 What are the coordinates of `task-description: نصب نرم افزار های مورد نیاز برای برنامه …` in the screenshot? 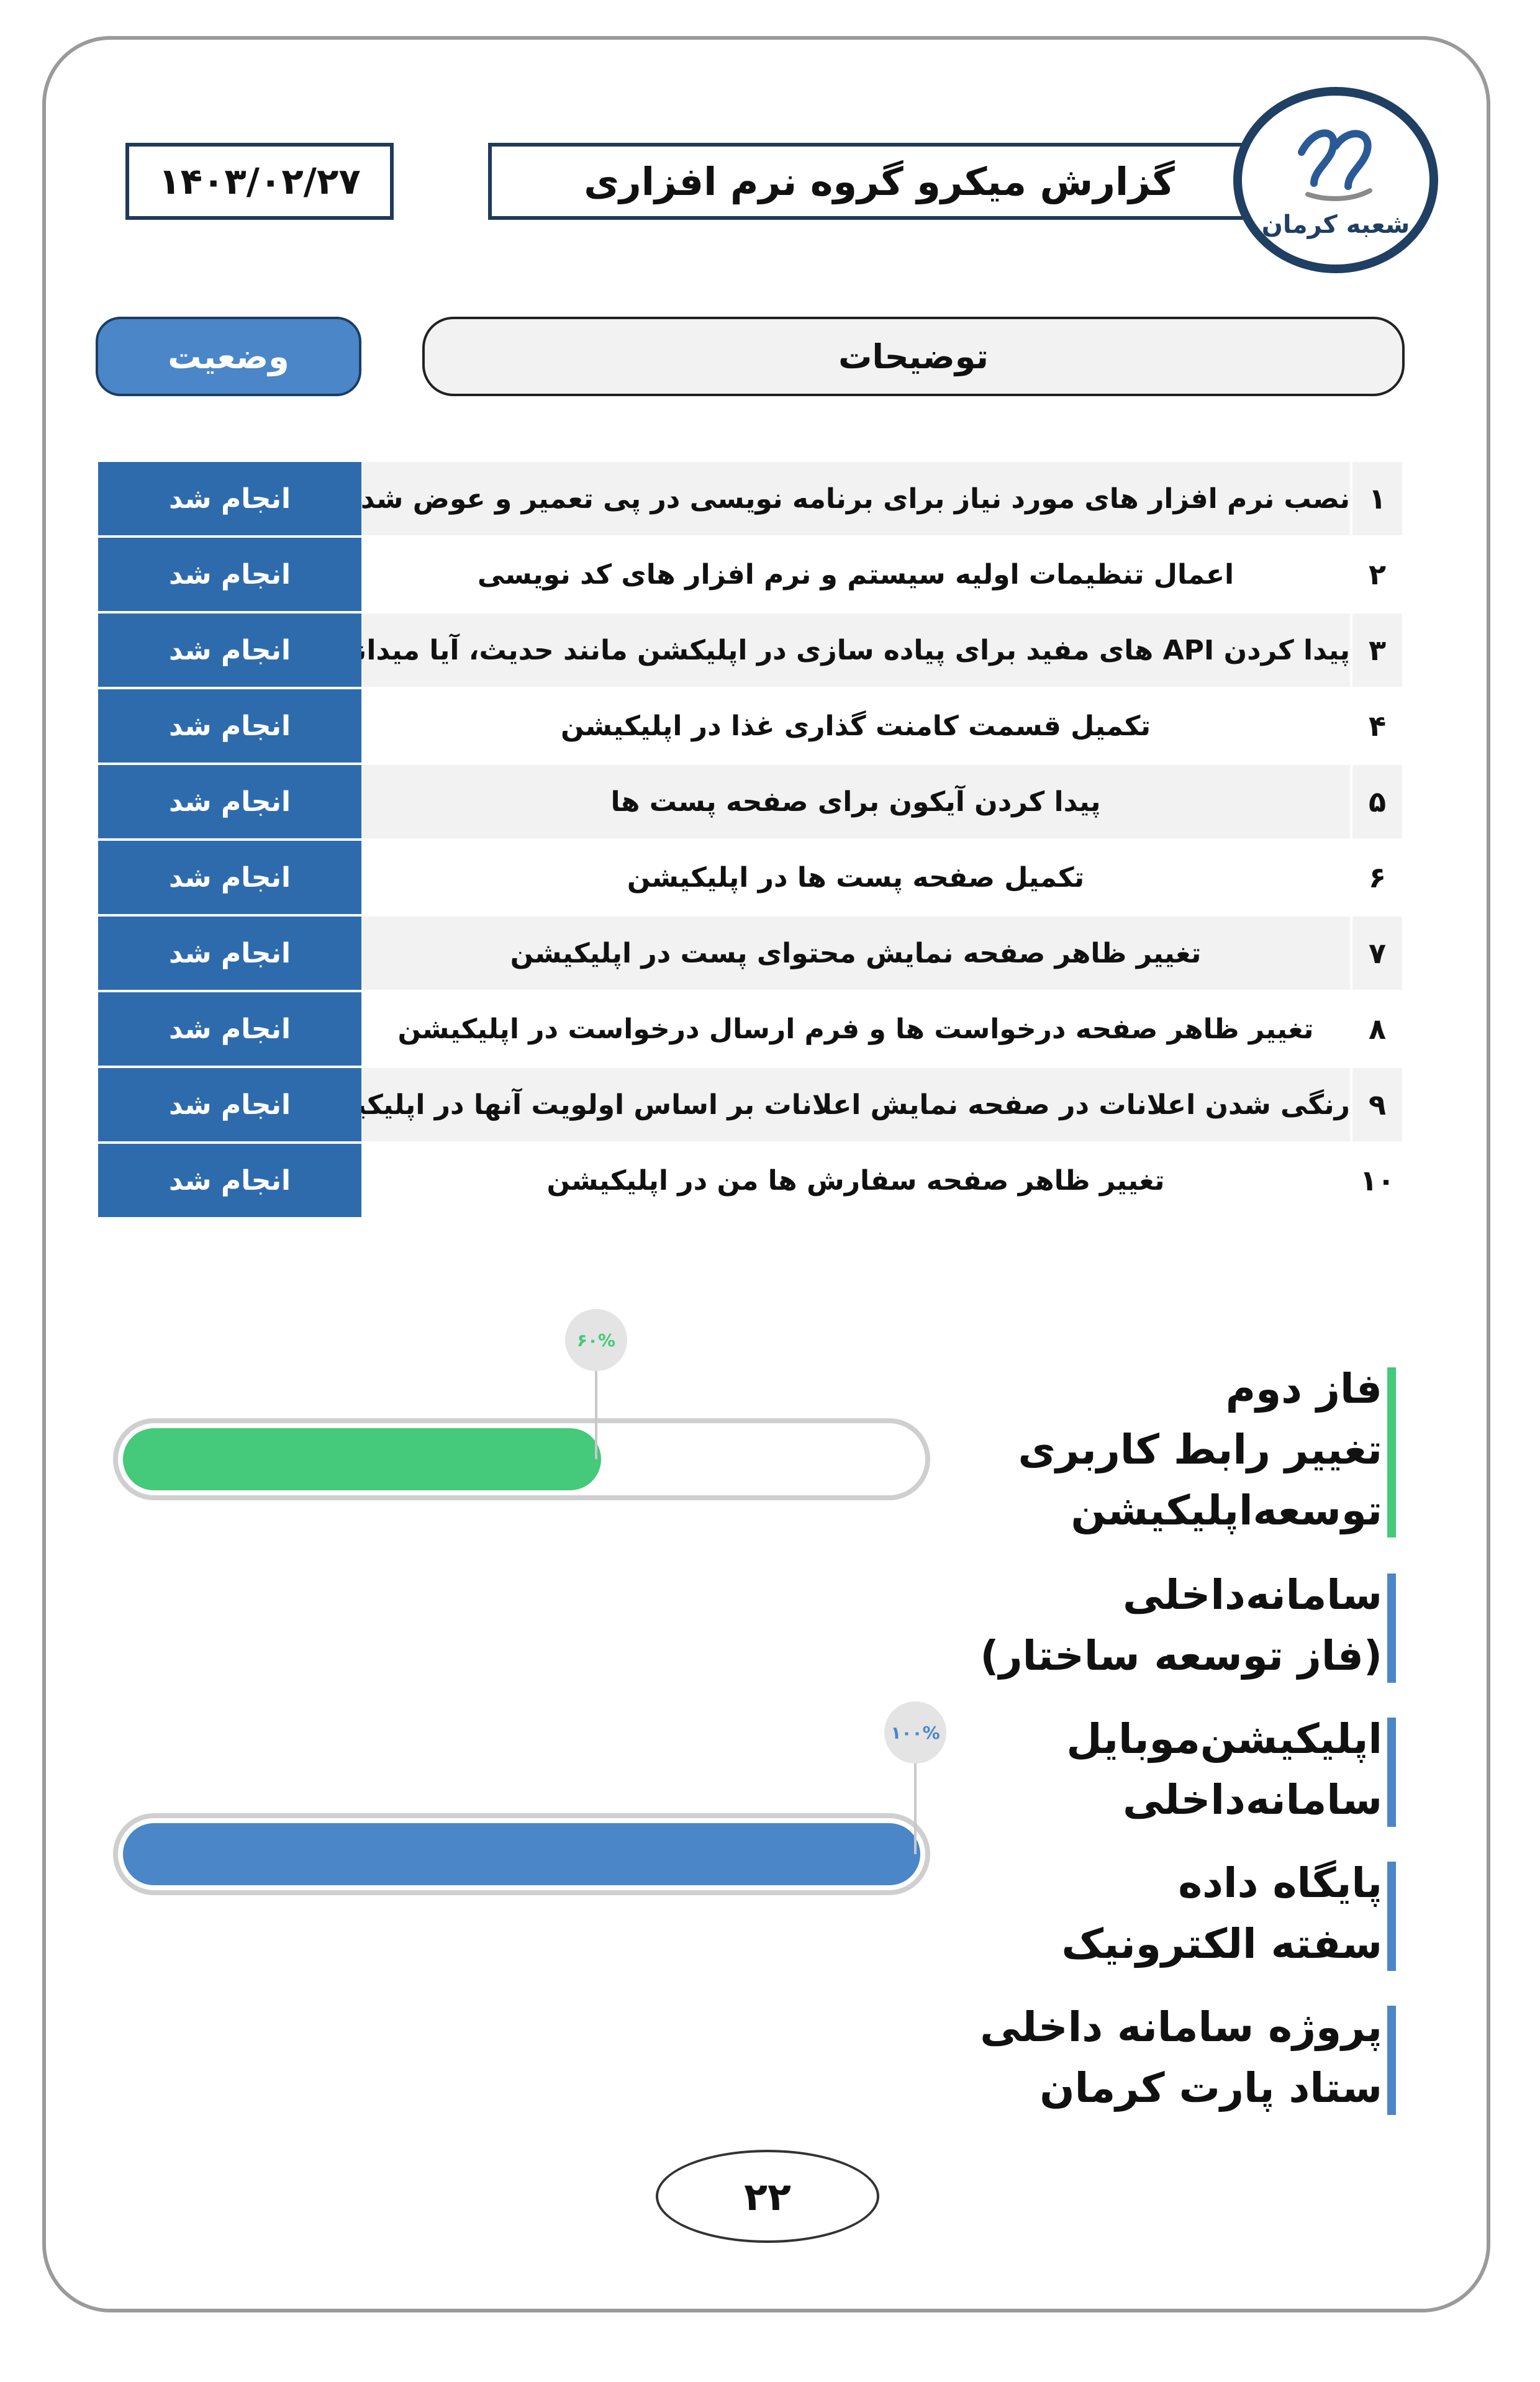 It's located at (856, 500).